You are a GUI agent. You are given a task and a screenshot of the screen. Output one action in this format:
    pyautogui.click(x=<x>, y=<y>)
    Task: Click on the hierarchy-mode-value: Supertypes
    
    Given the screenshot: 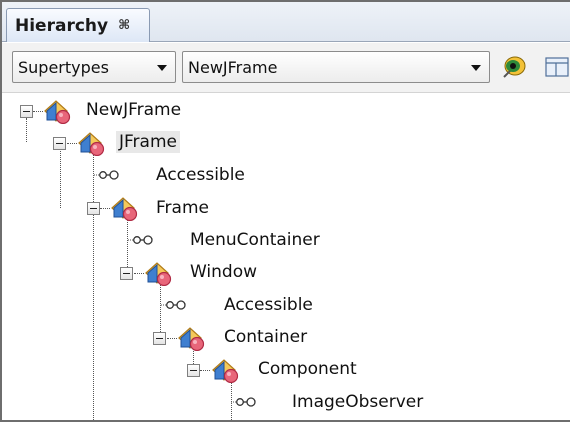 What is the action you would take?
    pyautogui.click(x=63, y=67)
    